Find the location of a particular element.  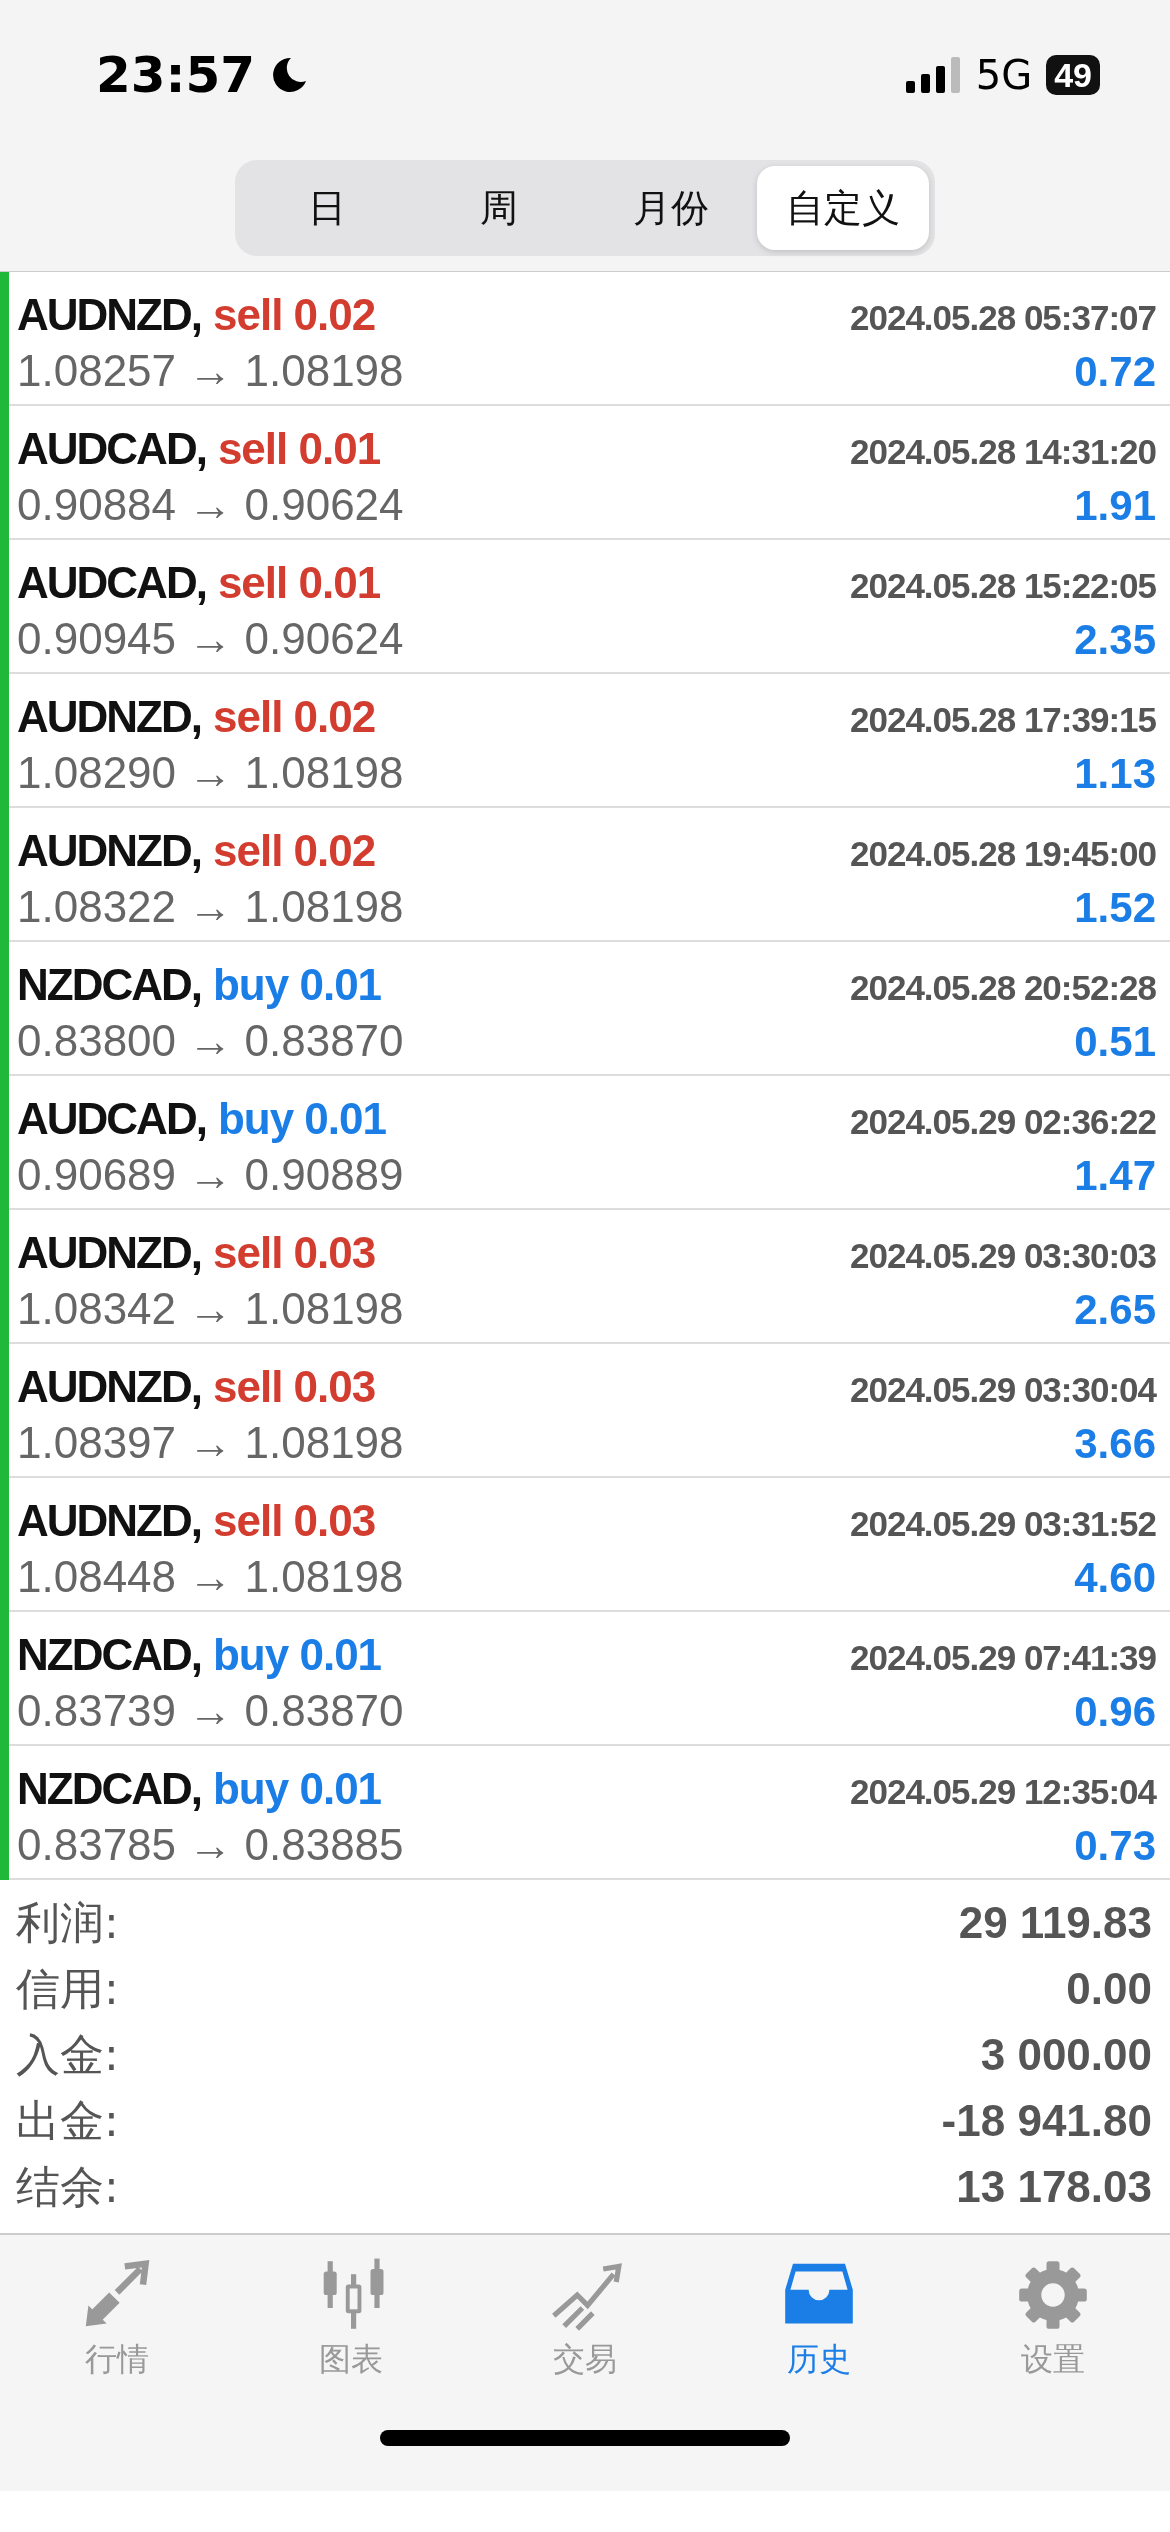

deal-prices: 0.90884 → 0.90624 is located at coordinates (210, 505).